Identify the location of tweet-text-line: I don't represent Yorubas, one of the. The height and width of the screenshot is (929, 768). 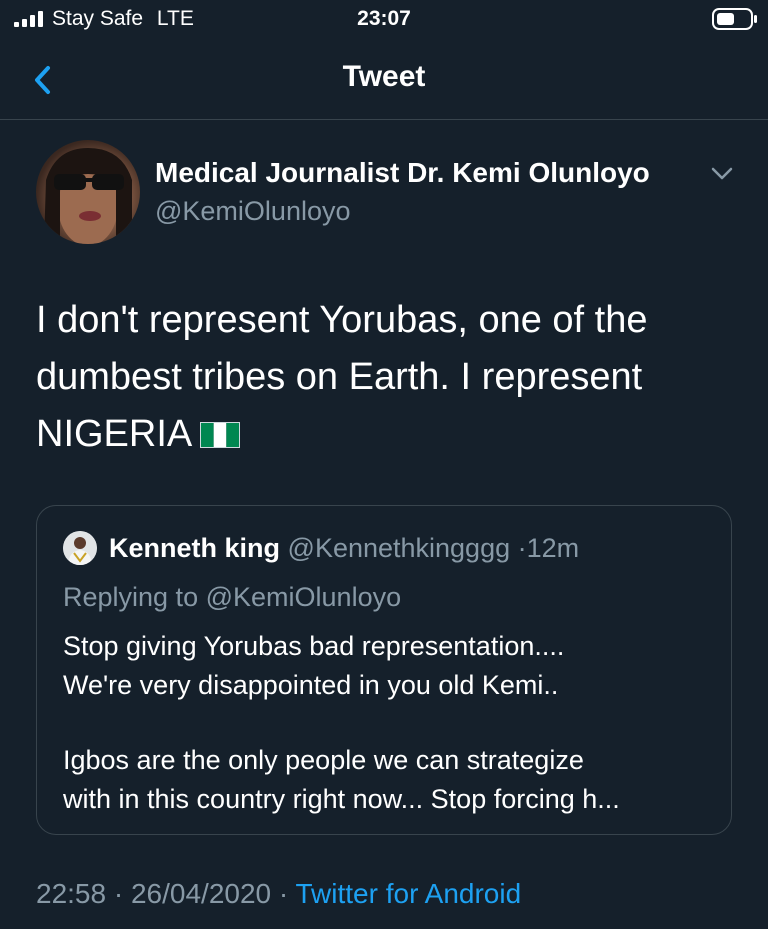
(342, 320).